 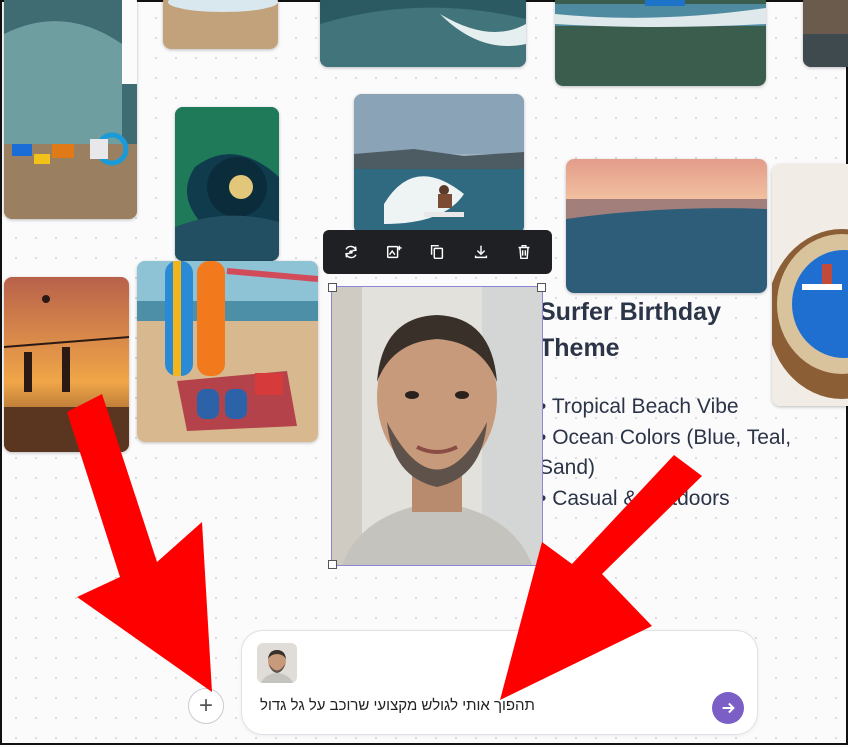 What do you see at coordinates (439, 164) in the screenshot?
I see `image-card-surfer-riding` at bounding box center [439, 164].